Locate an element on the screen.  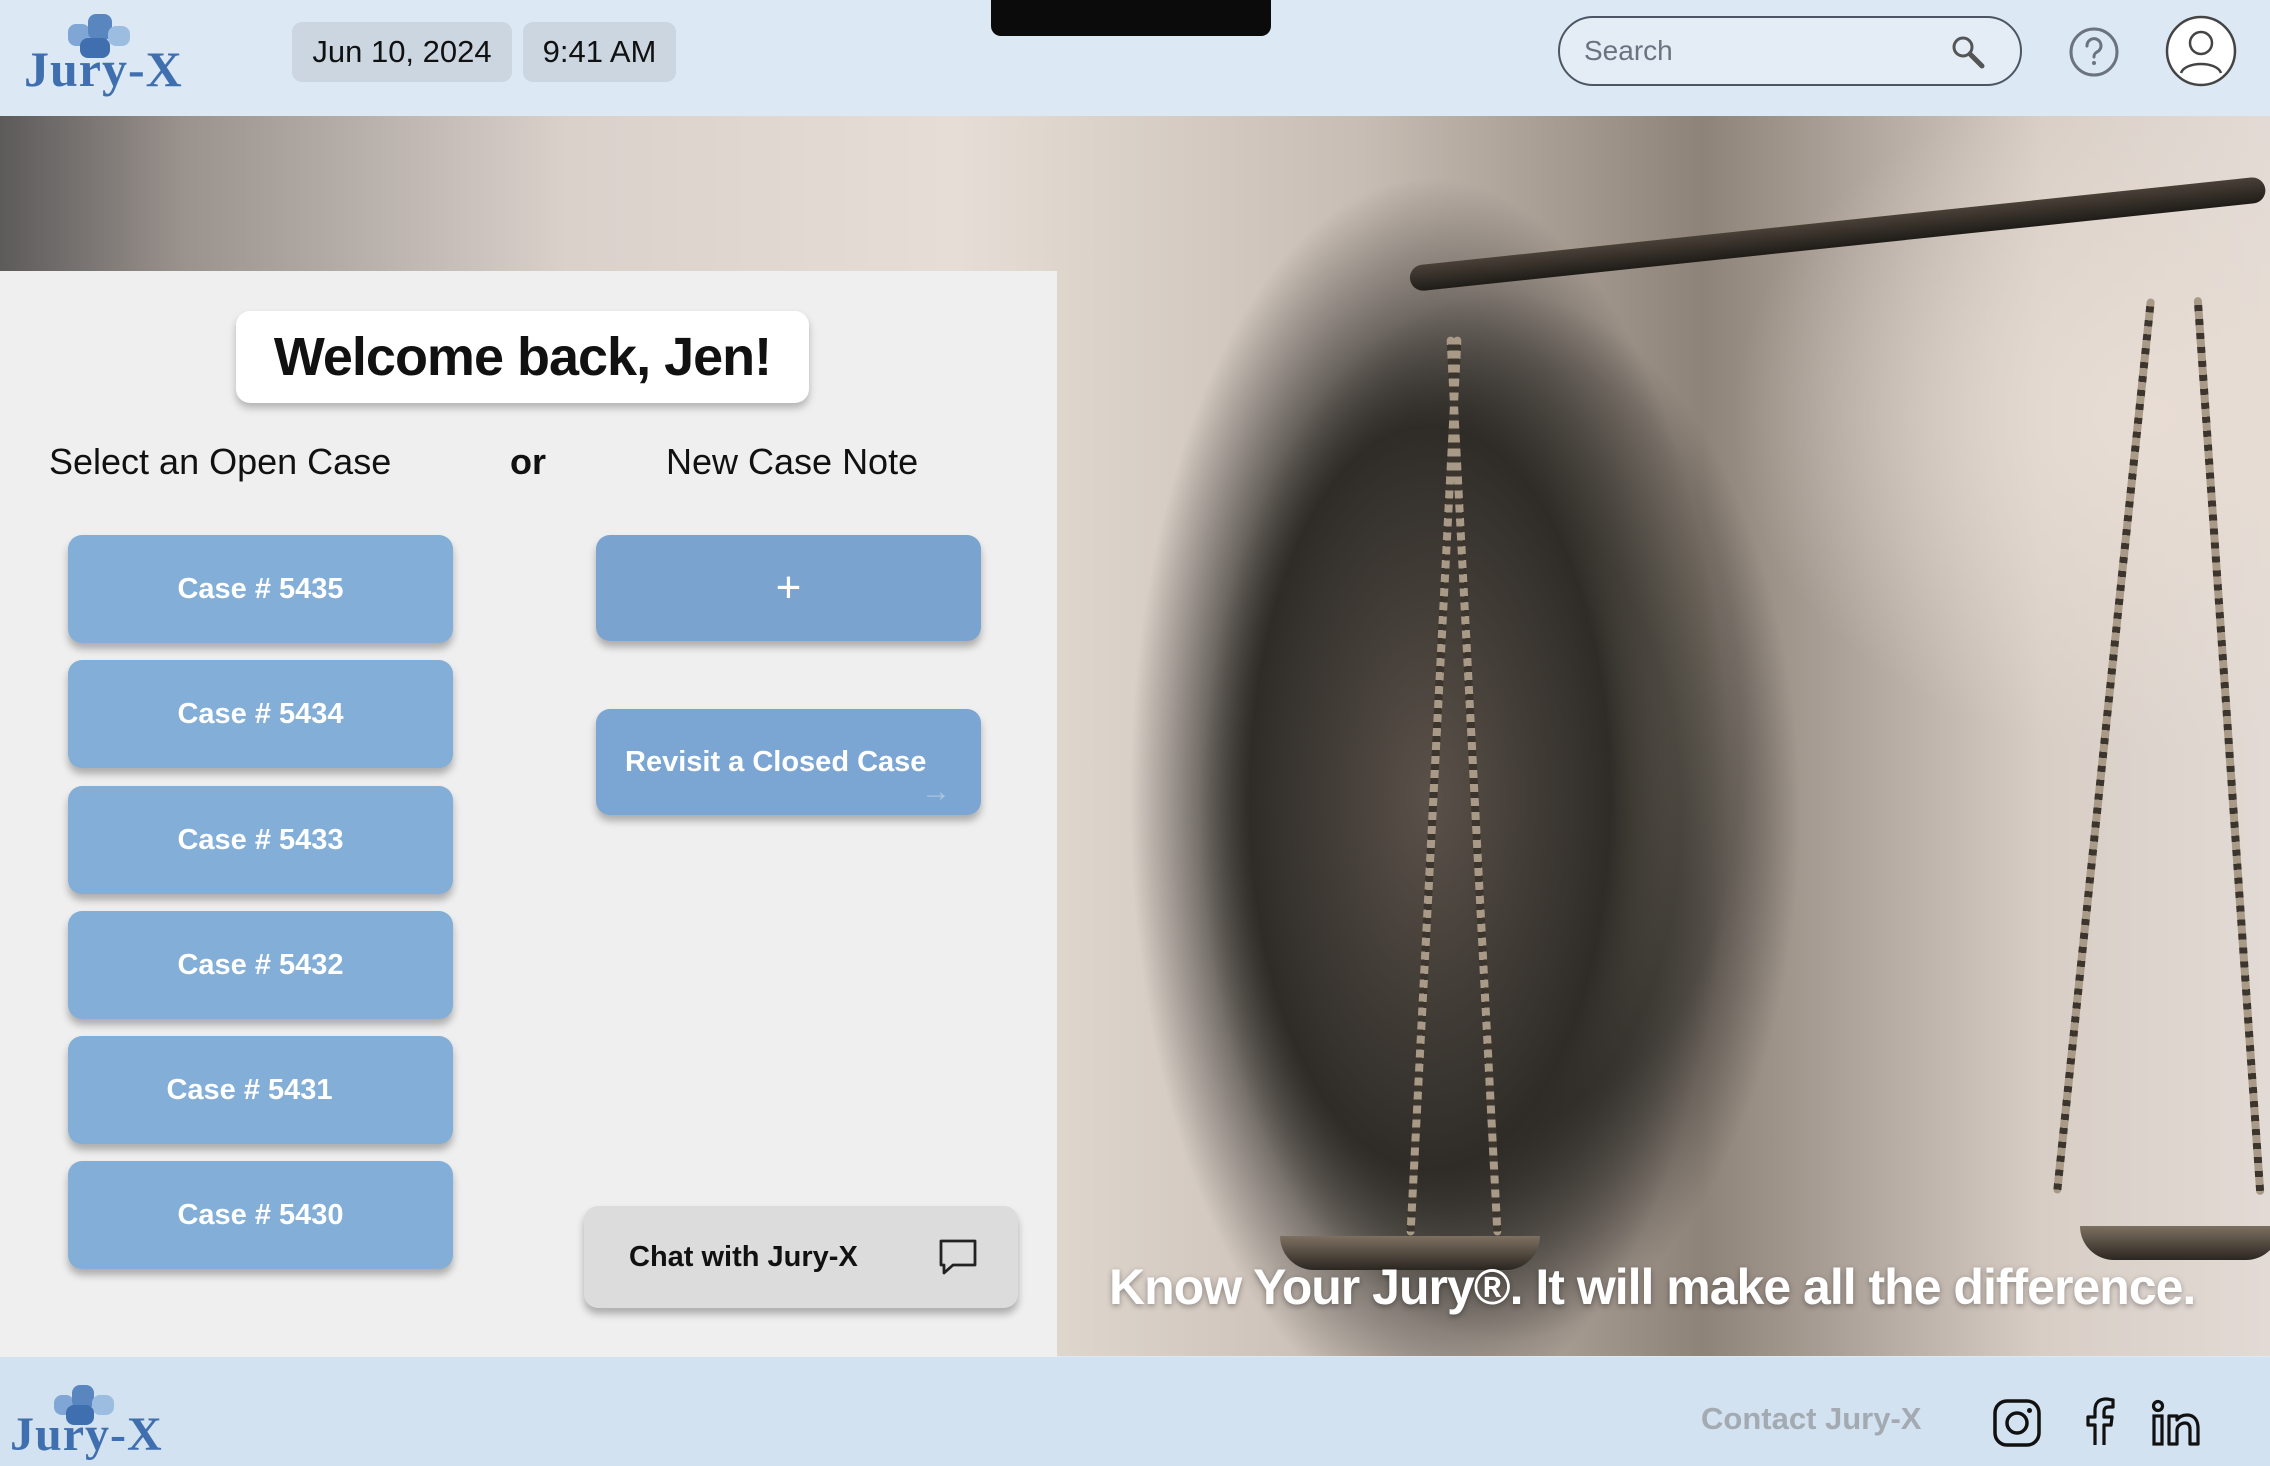
case-button-5432: Case # 5432 is located at coordinates (260, 965).